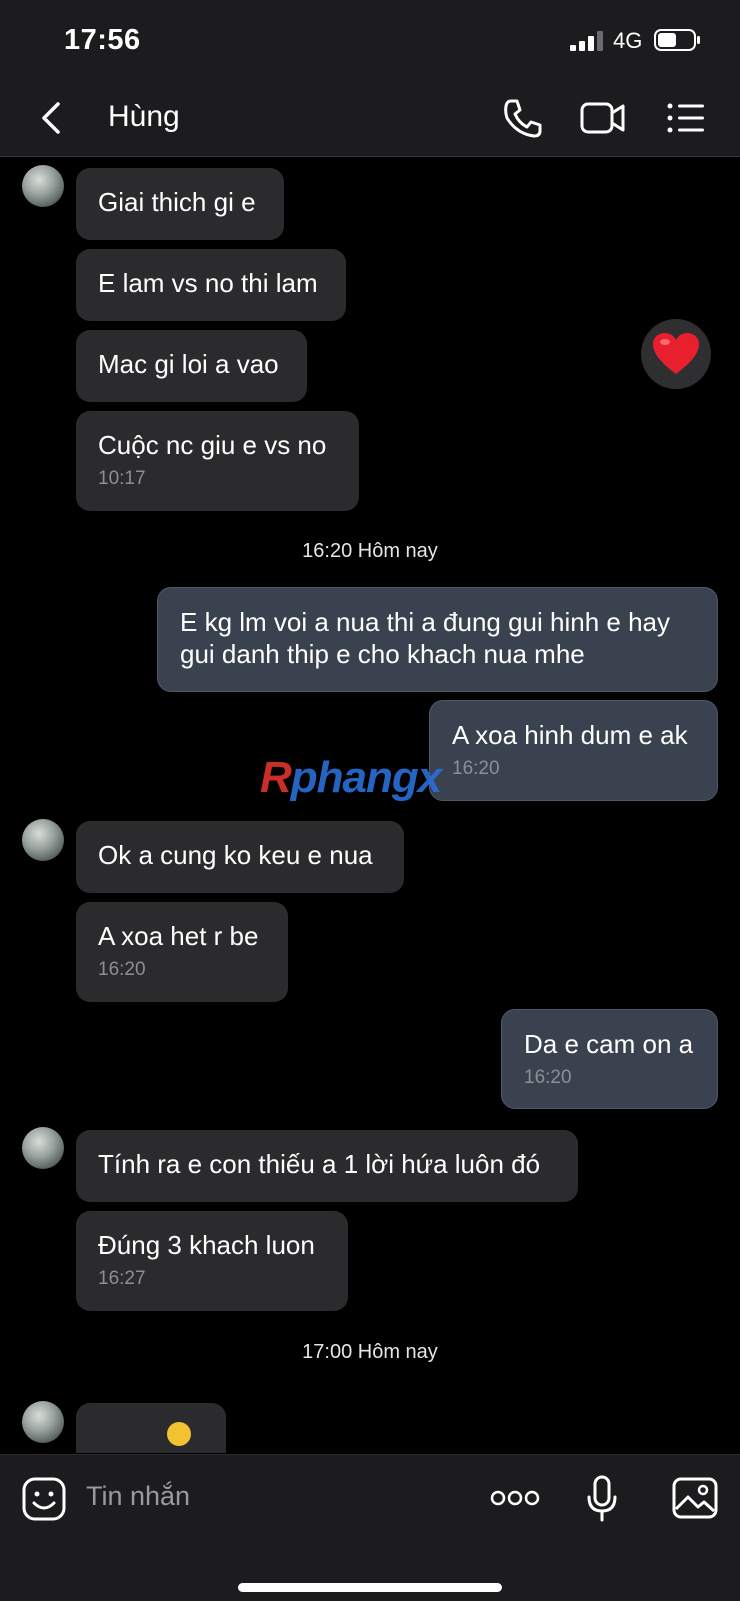 This screenshot has width=740, height=1601. Describe the element at coordinates (609, 1044) in the screenshot. I see `message-text: Da e cam on a` at that location.